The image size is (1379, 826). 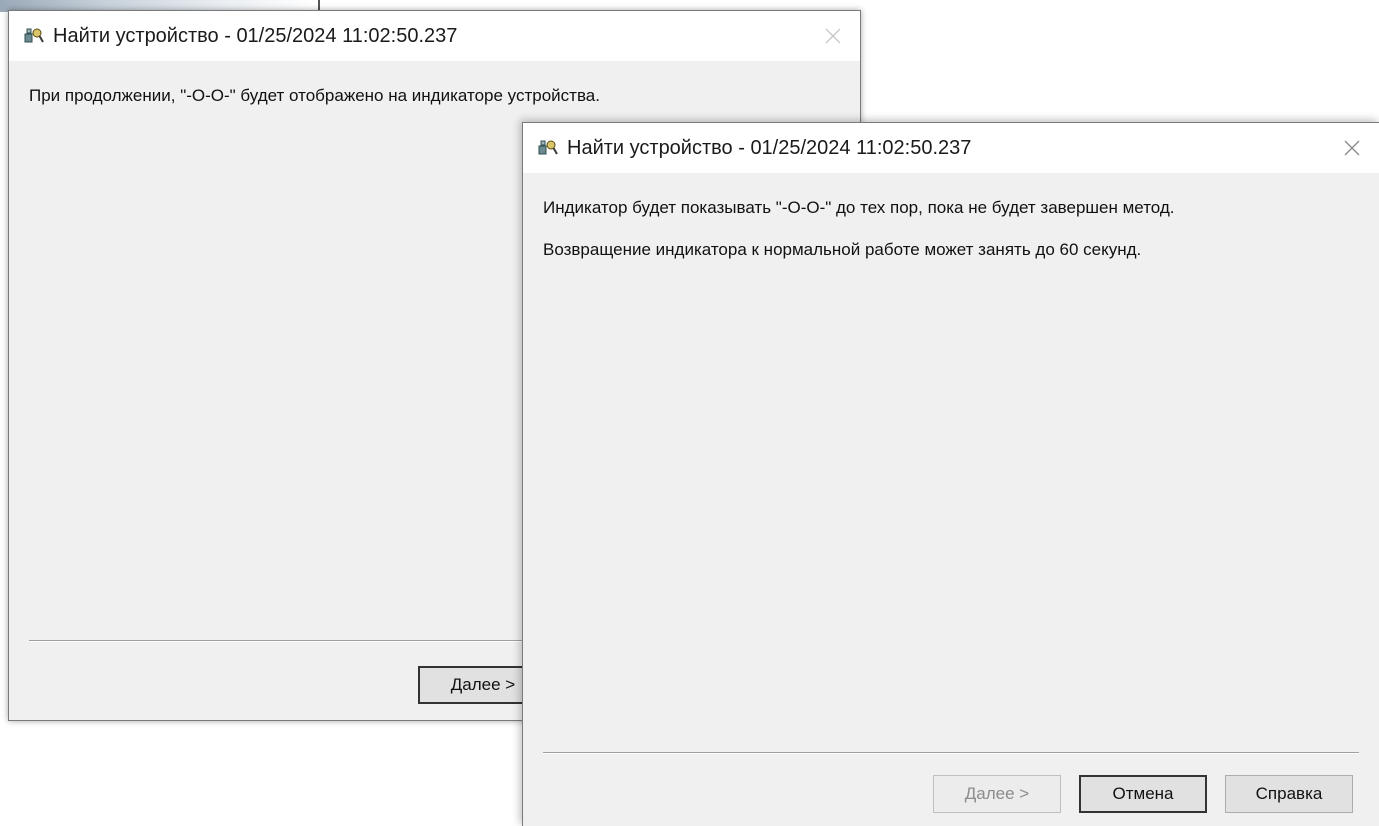 I want to click on desktop-background-mark, so click(x=319, y=5).